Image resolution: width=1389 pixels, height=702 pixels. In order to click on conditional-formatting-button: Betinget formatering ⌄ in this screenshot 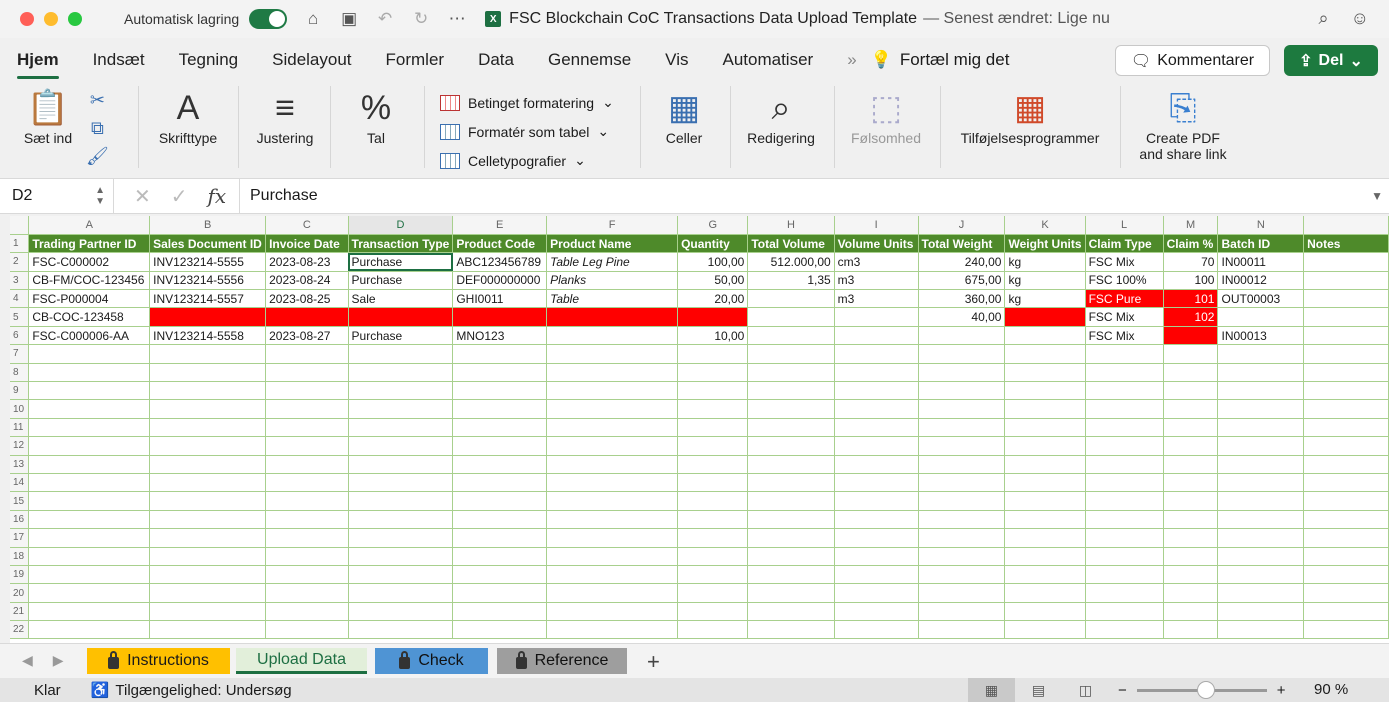, I will do `click(527, 102)`.